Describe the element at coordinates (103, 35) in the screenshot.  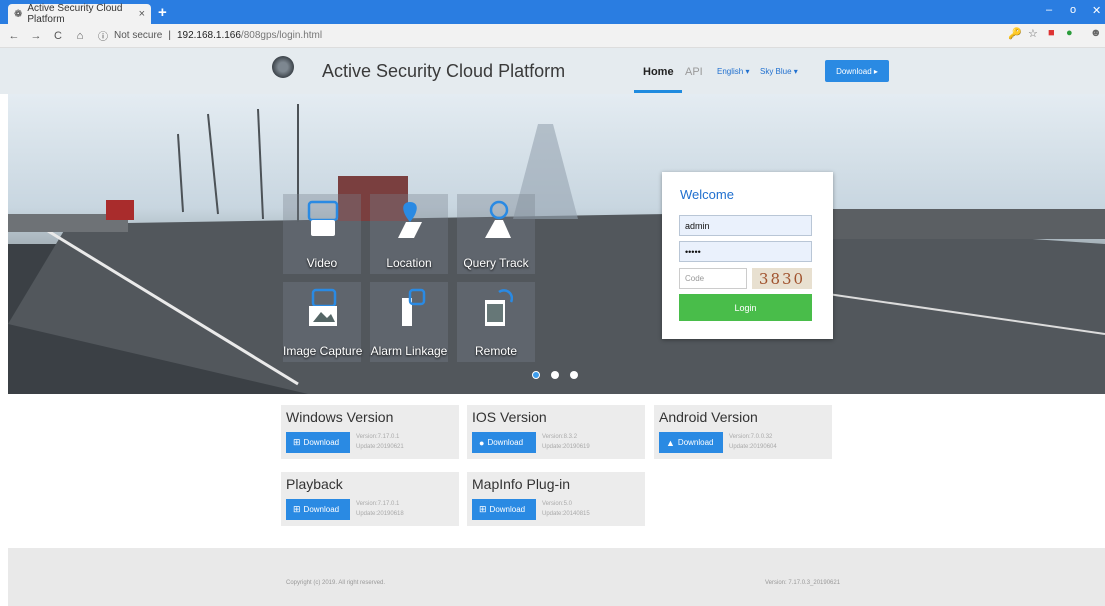
I see `info-icon: ⓘ` at that location.